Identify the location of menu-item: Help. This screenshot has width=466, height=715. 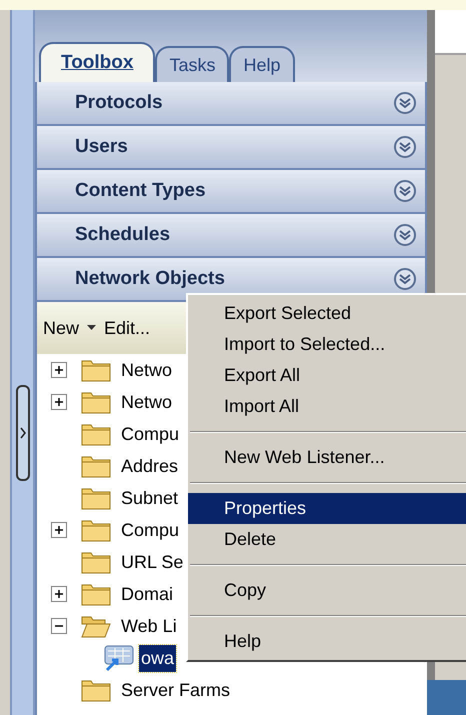
(327, 641).